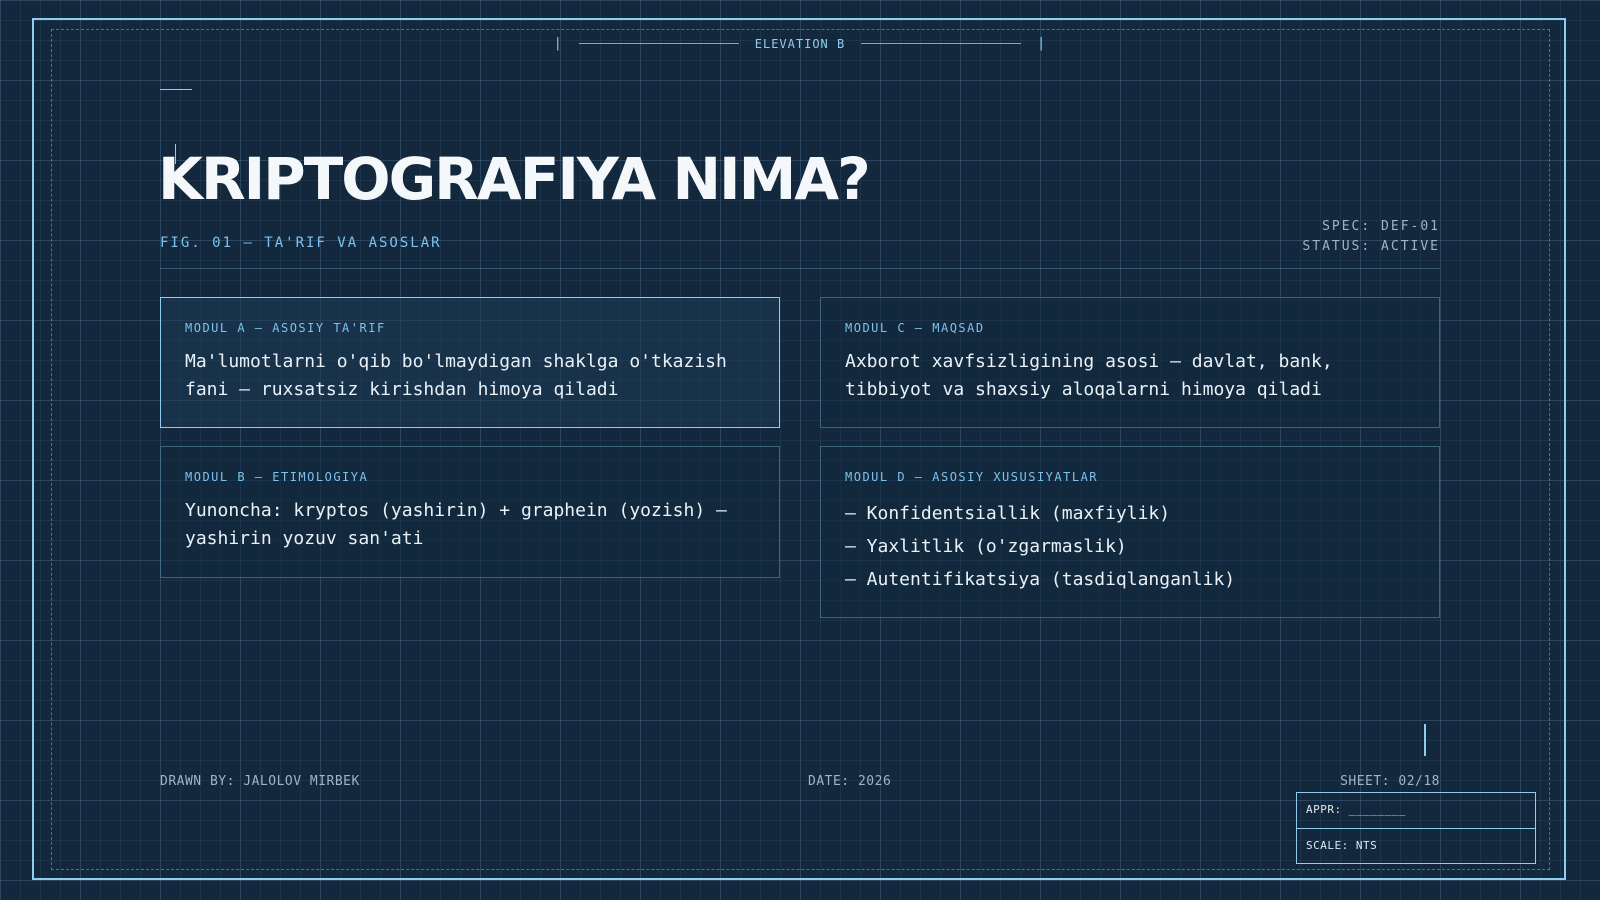  I want to click on sheet-number: SHEET: 02/18, so click(1390, 781).